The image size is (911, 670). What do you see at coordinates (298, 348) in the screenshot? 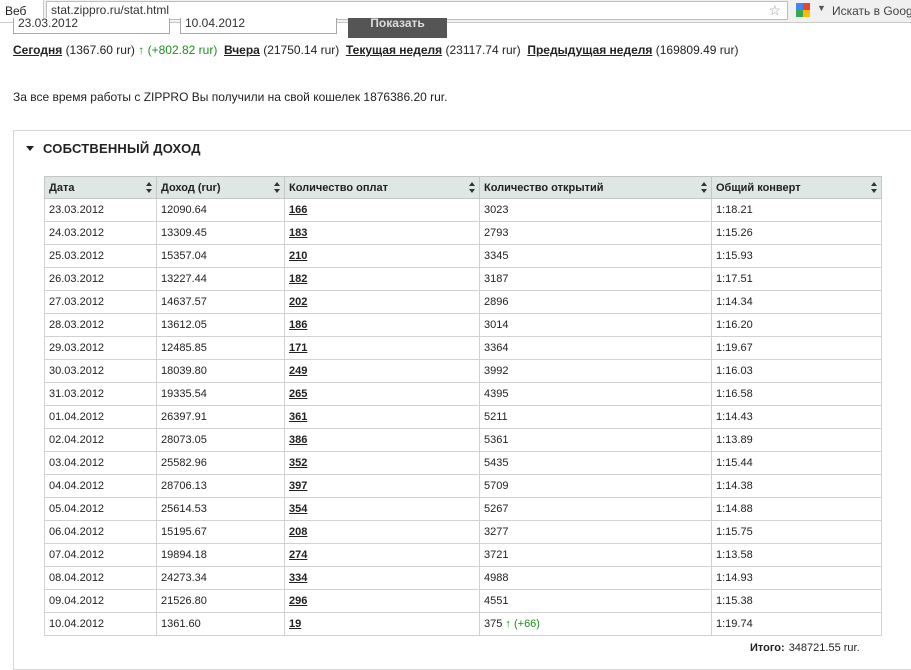
I see `payments-link: 171` at bounding box center [298, 348].